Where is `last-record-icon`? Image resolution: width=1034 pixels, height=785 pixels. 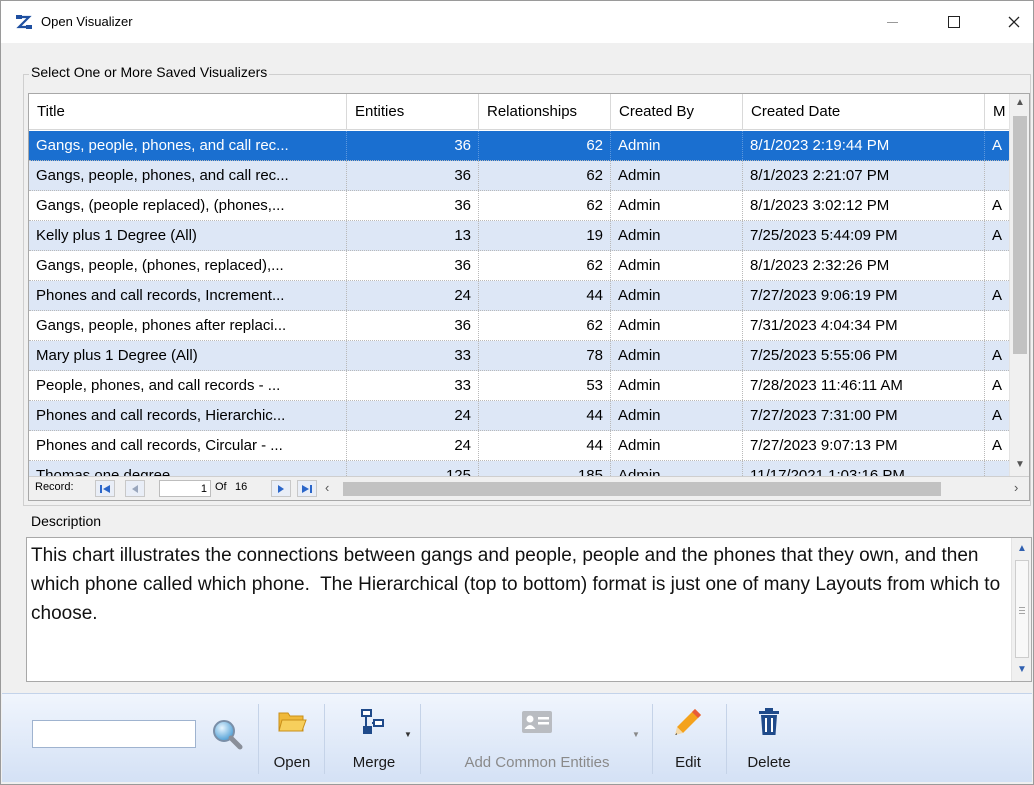 last-record-icon is located at coordinates (307, 488).